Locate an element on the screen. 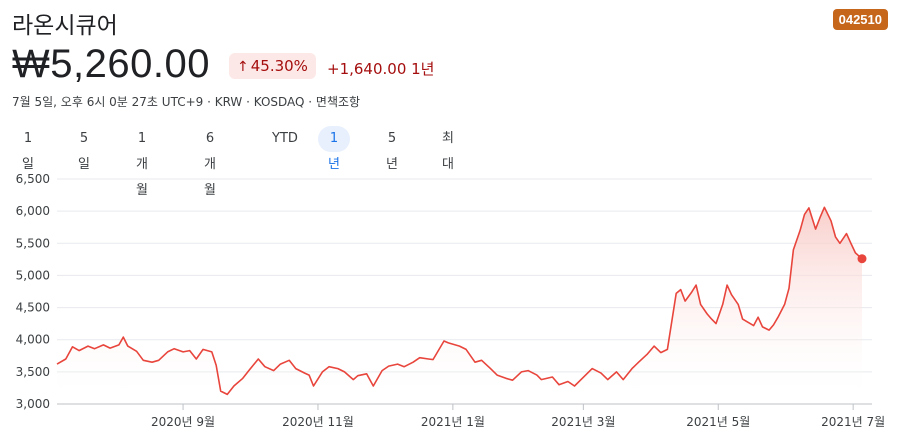 Image resolution: width=897 pixels, height=444 pixels. y-tick-label: 4,500 is located at coordinates (33, 308).